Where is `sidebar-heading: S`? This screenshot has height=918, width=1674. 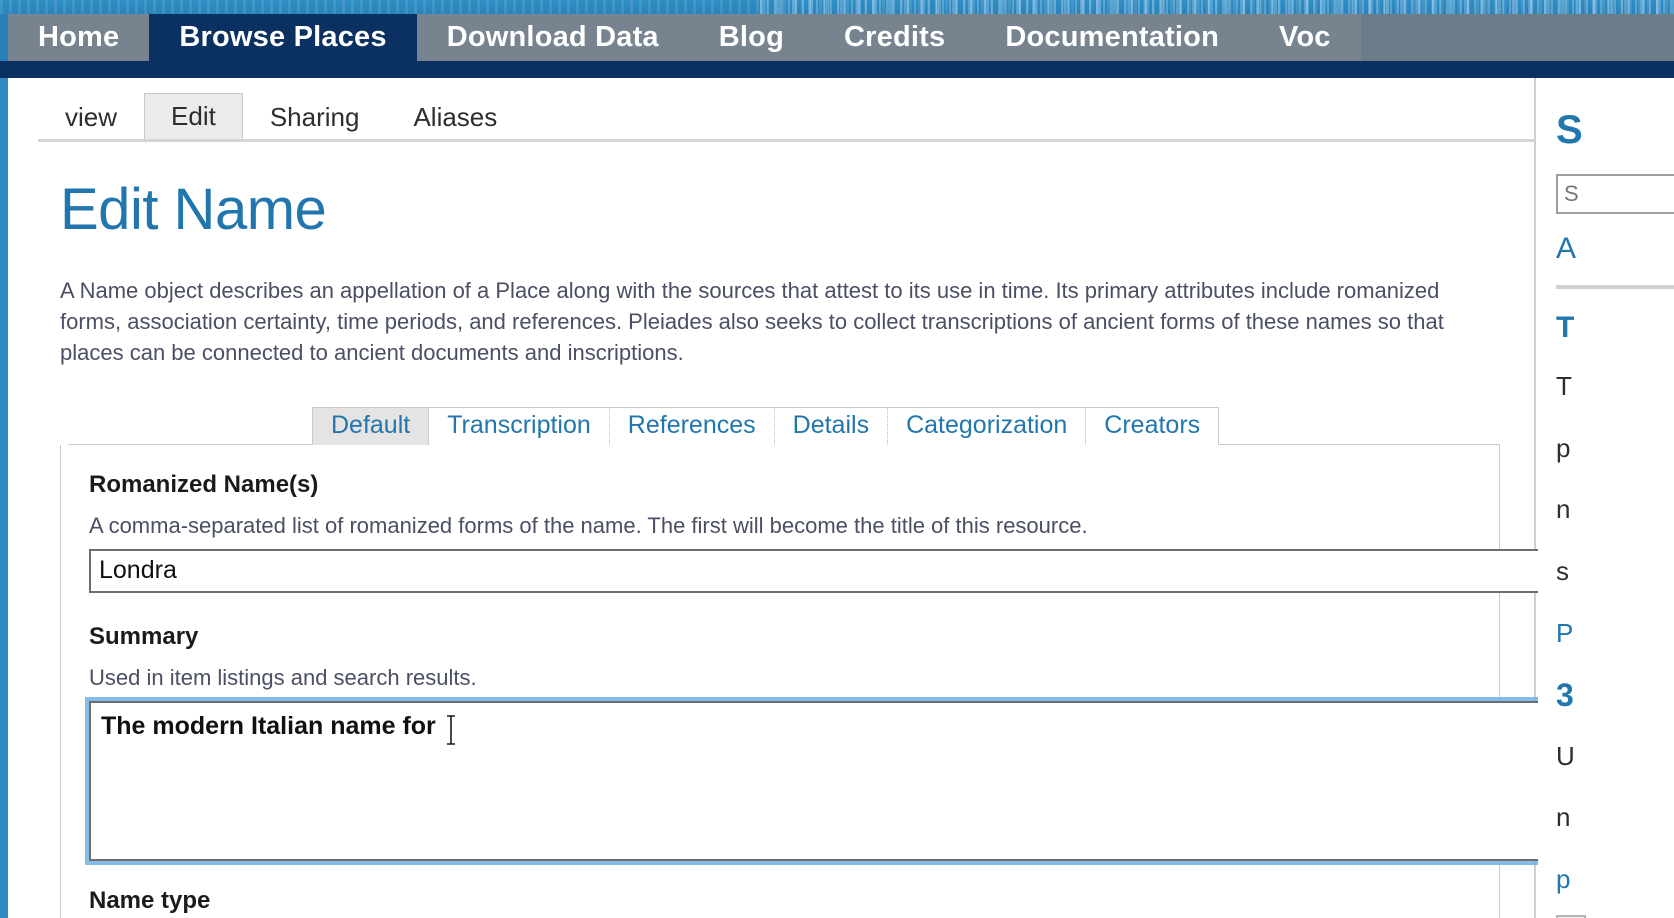
sidebar-heading: S is located at coordinates (1569, 130).